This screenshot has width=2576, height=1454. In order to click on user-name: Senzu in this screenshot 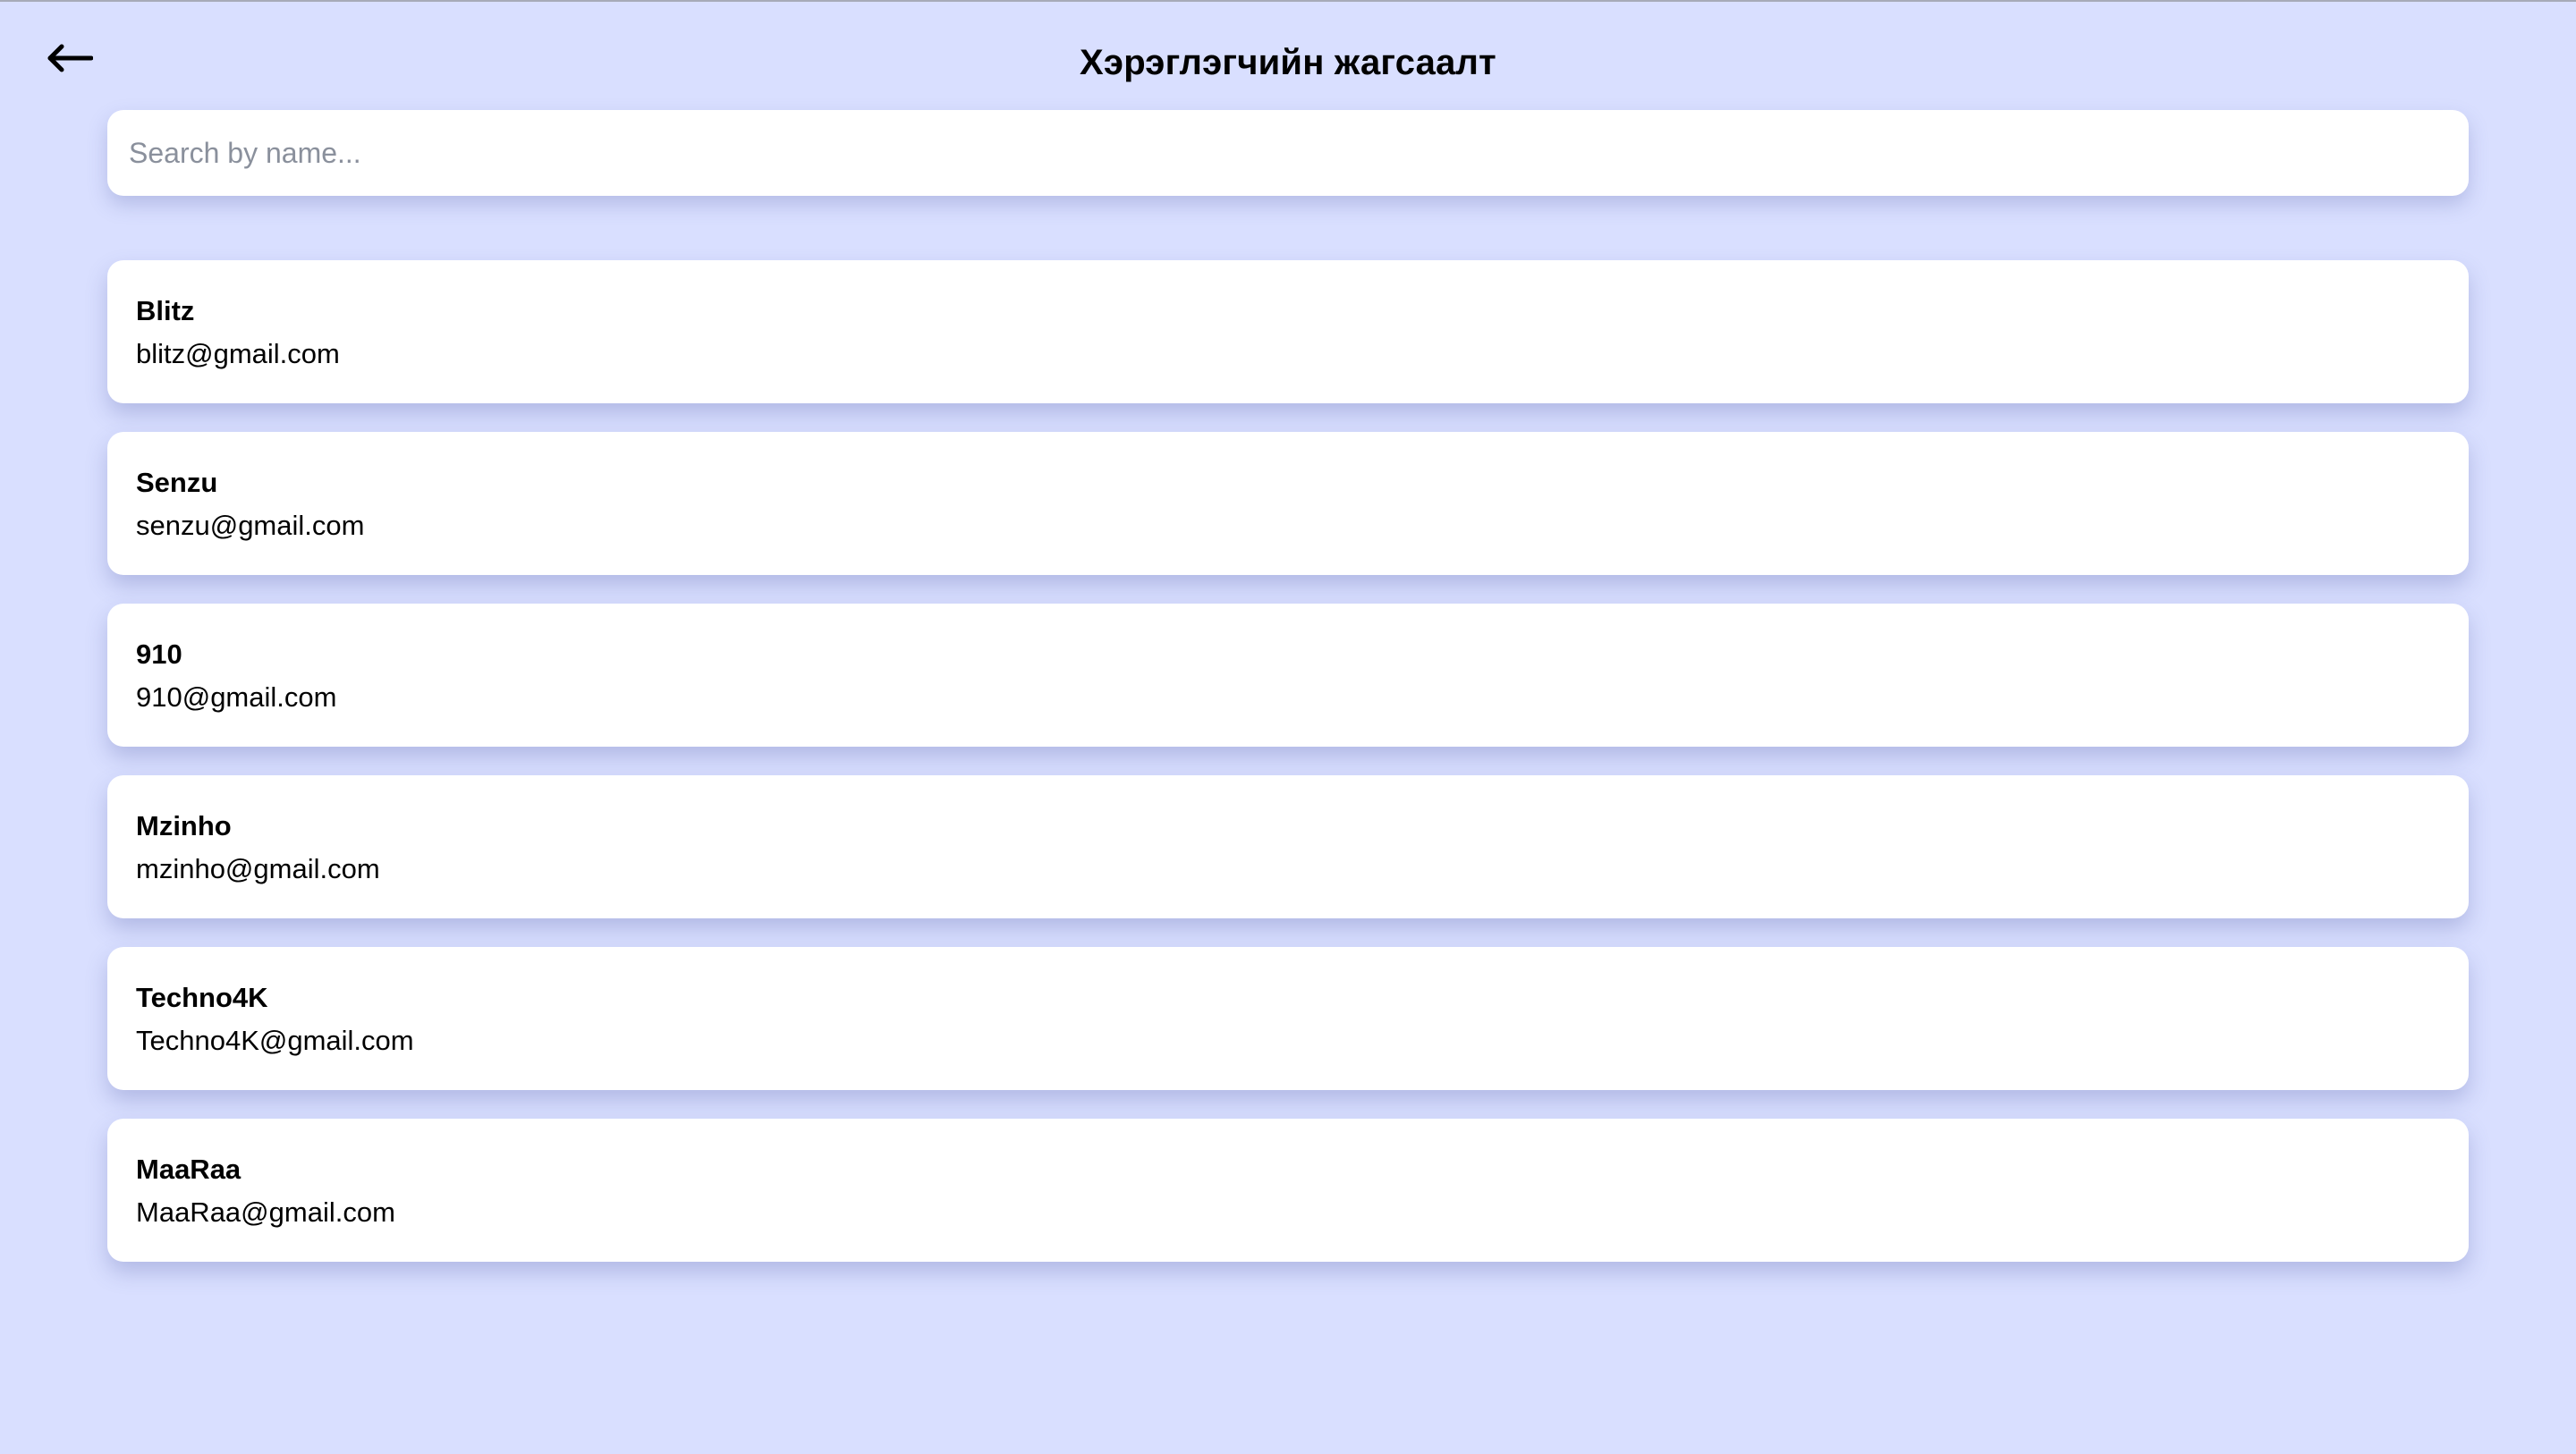, I will do `click(177, 482)`.